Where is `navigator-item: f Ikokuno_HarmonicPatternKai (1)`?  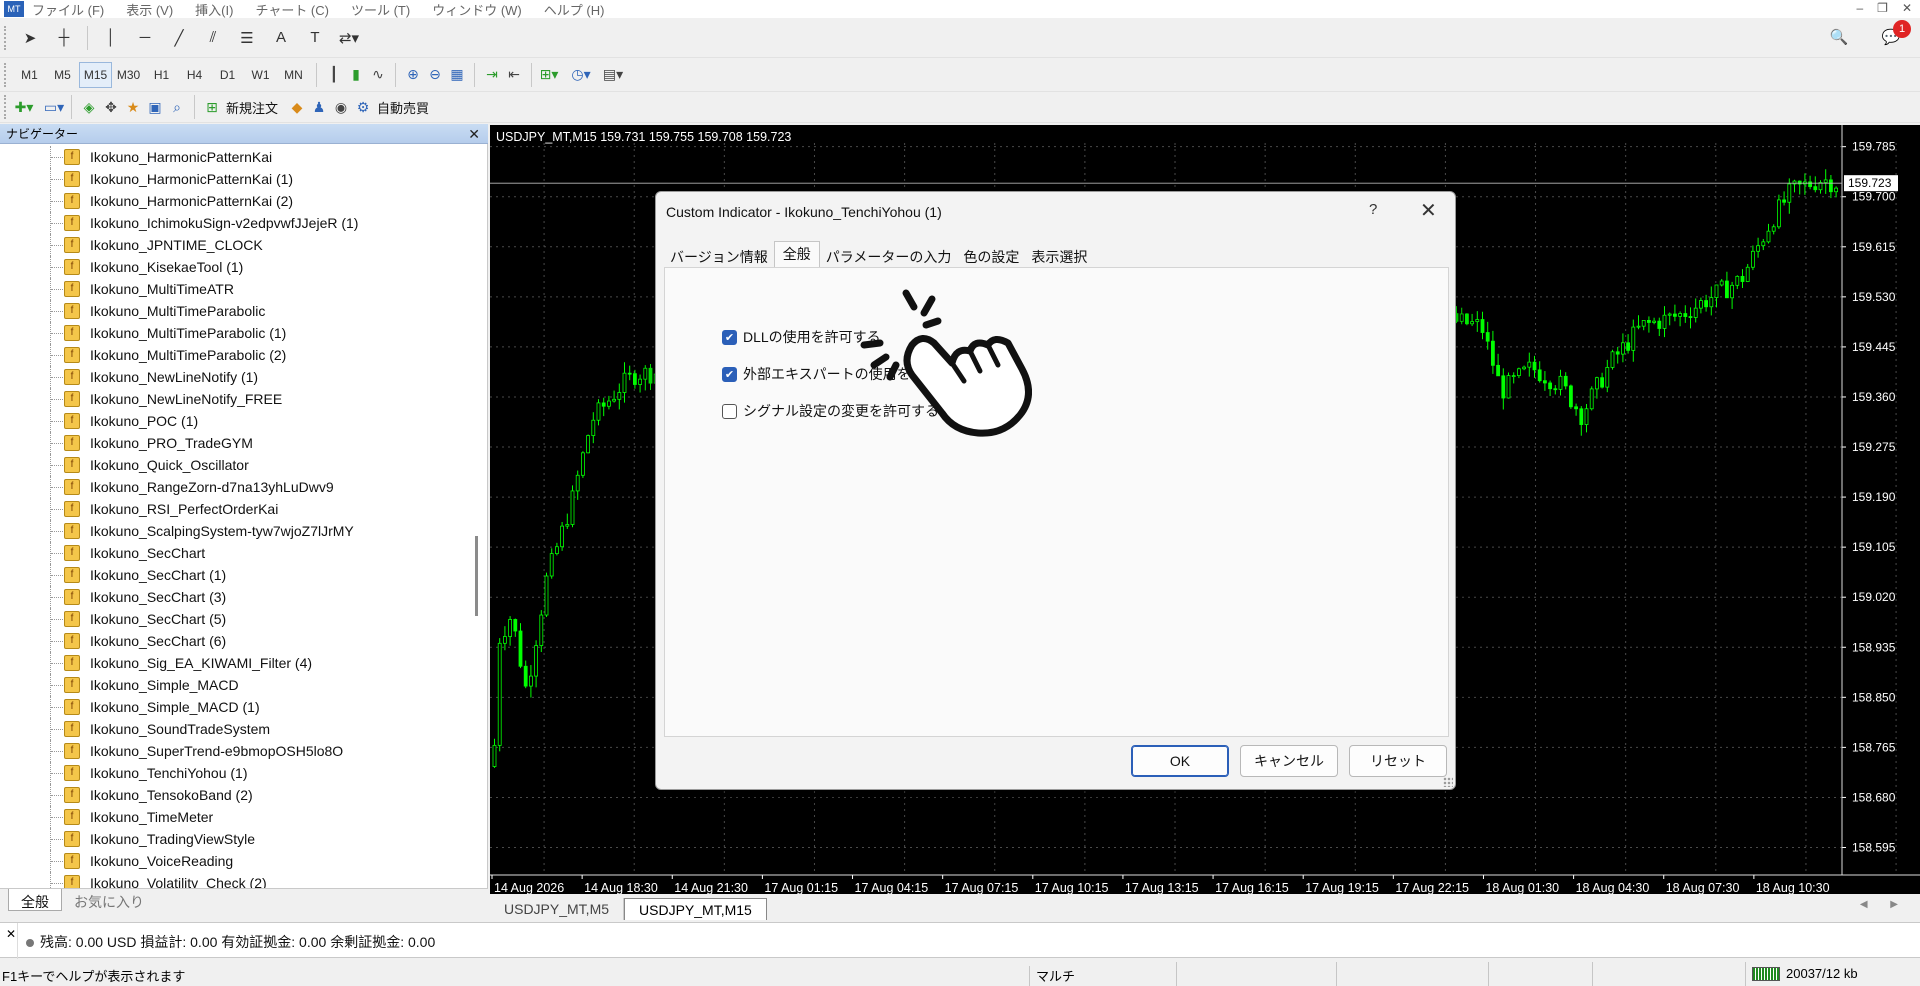
navigator-item: f Ikokuno_HarmonicPatternKai (1) is located at coordinates (234, 179).